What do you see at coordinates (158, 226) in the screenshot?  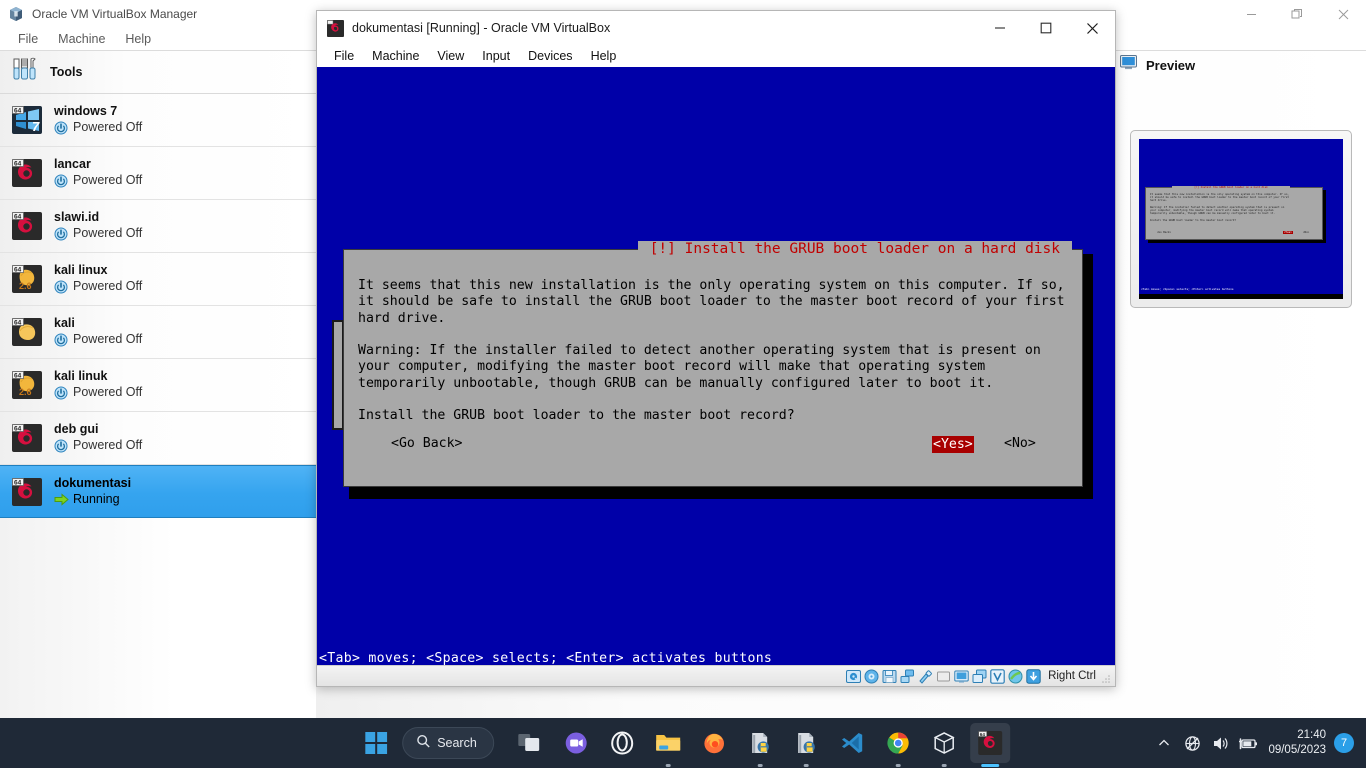 I see `vm-list-item: 64 slawi.id Powered Off` at bounding box center [158, 226].